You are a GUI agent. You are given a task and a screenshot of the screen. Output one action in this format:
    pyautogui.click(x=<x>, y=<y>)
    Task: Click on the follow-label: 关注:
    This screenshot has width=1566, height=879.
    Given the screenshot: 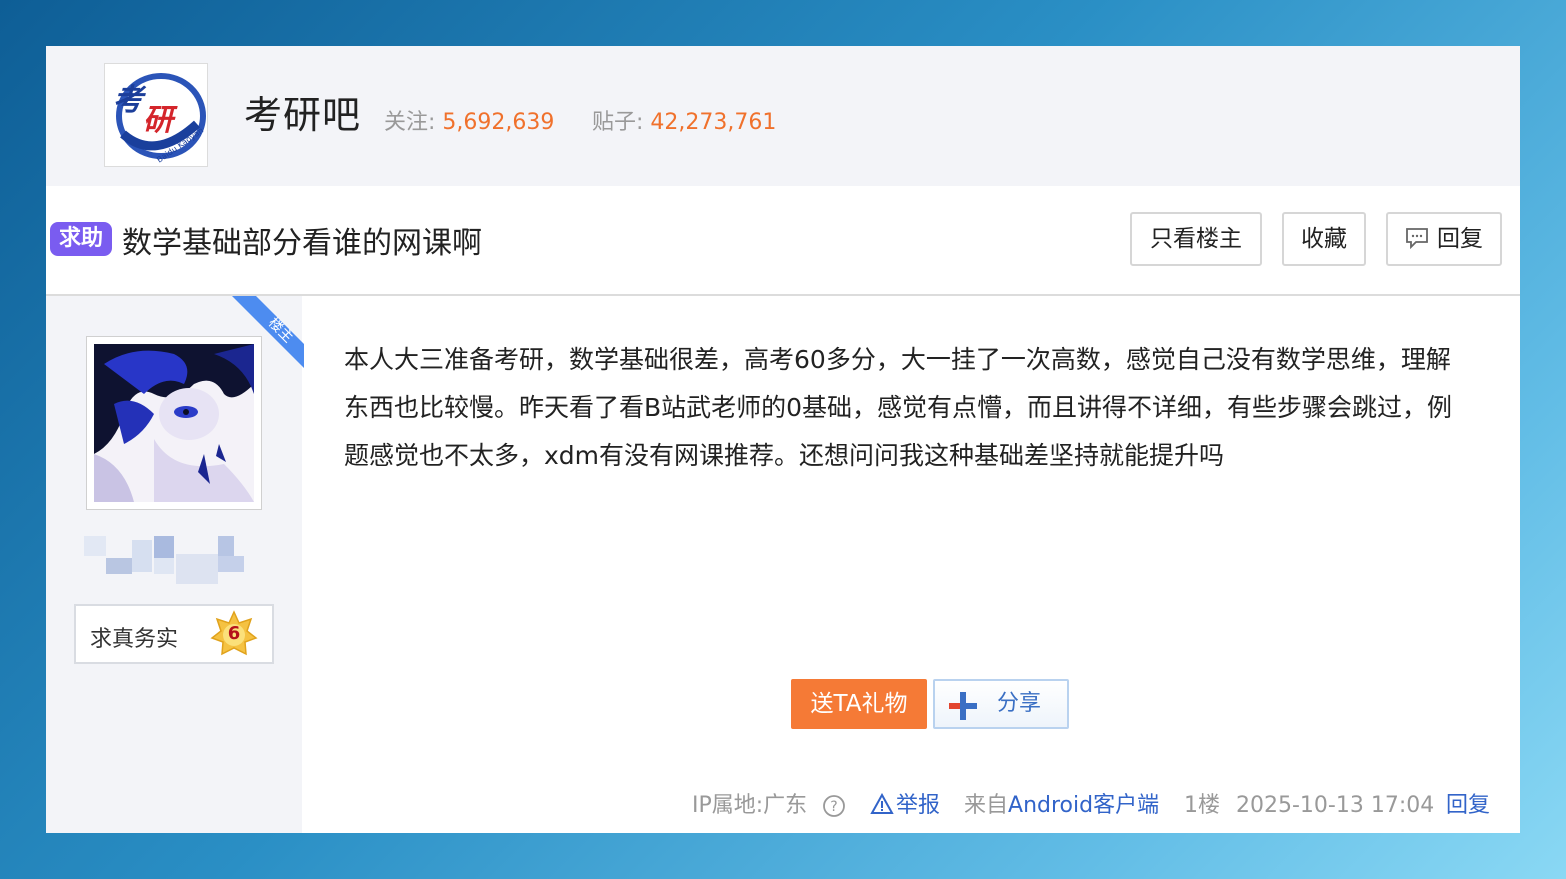 What is the action you would take?
    pyautogui.click(x=410, y=122)
    